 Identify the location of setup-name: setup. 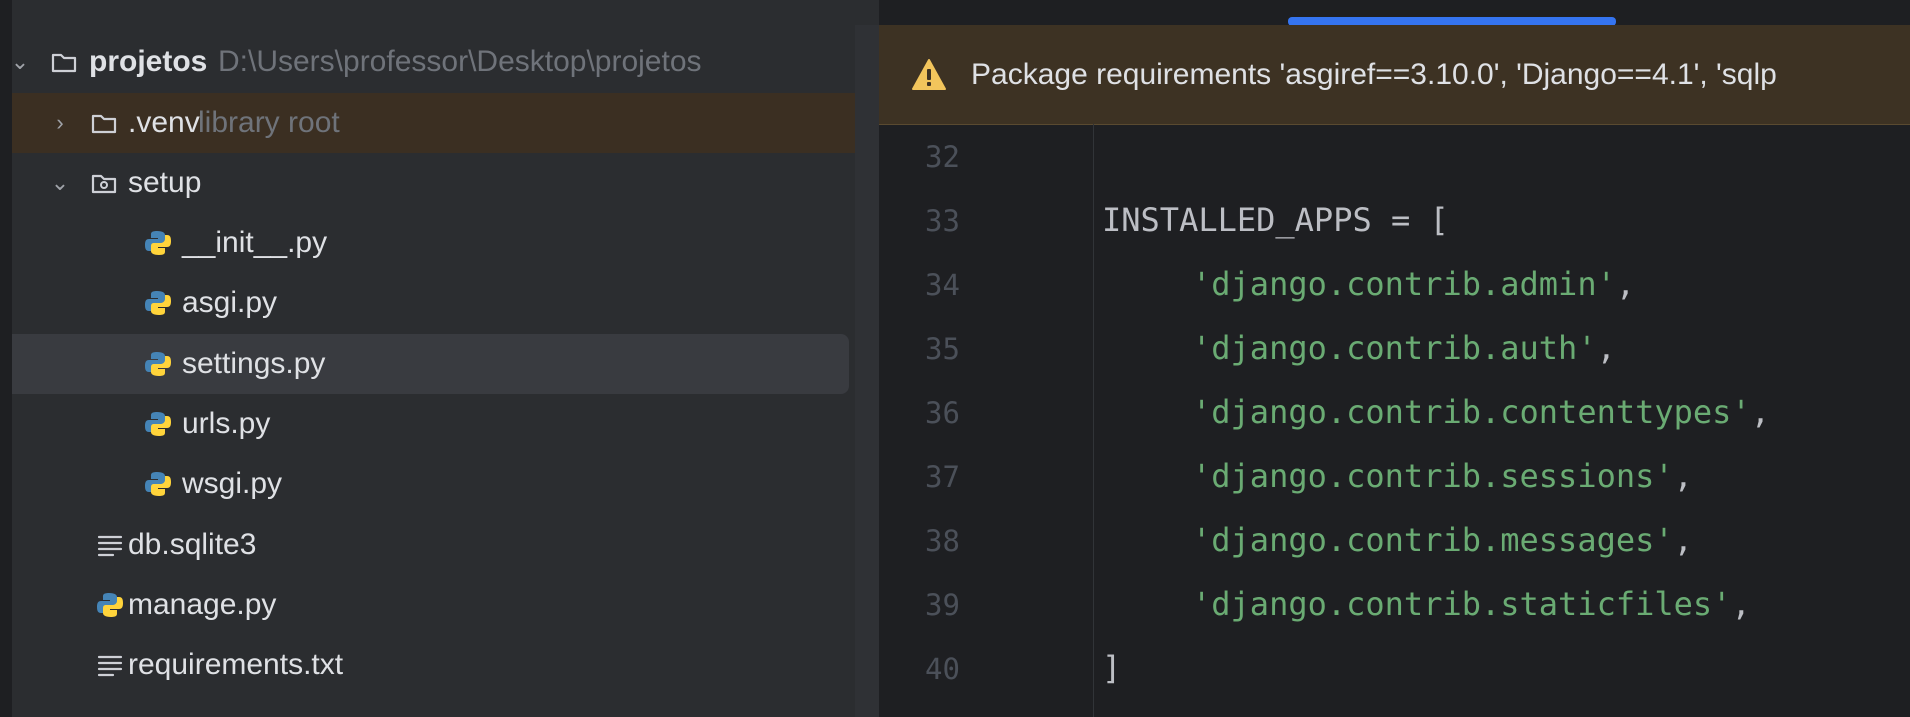
(165, 182).